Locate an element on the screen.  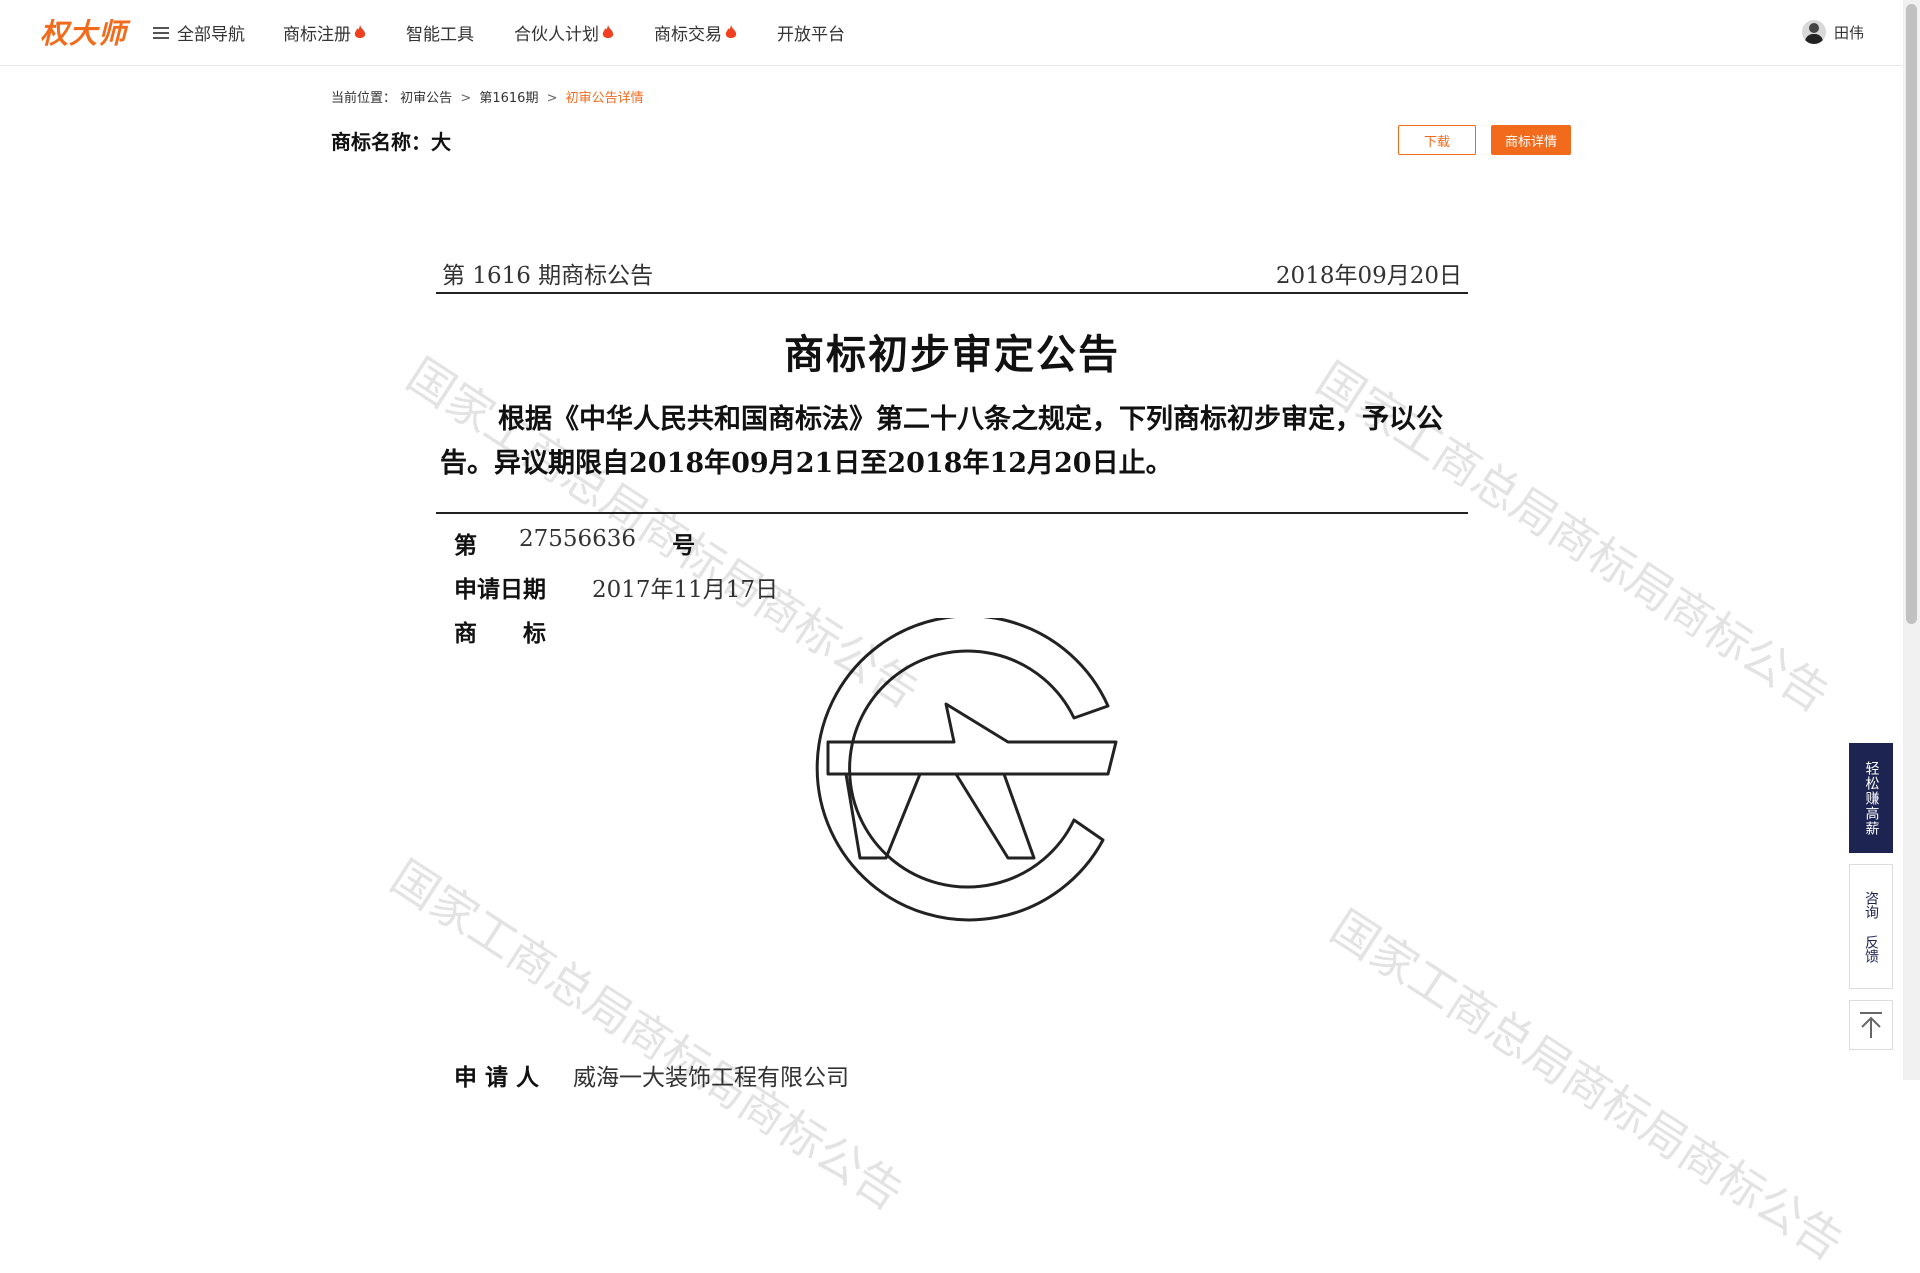
apply-date-label: 申请日期 is located at coordinates (500, 589).